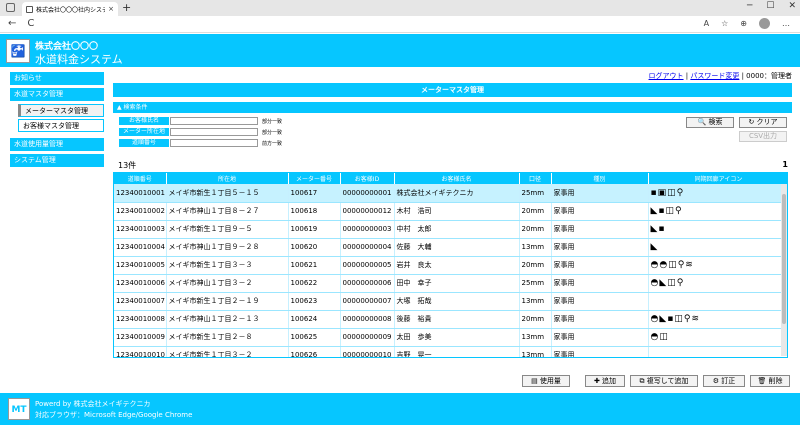 The image size is (800, 425). What do you see at coordinates (706, 24) in the screenshot?
I see `read-aloud-icon: A` at bounding box center [706, 24].